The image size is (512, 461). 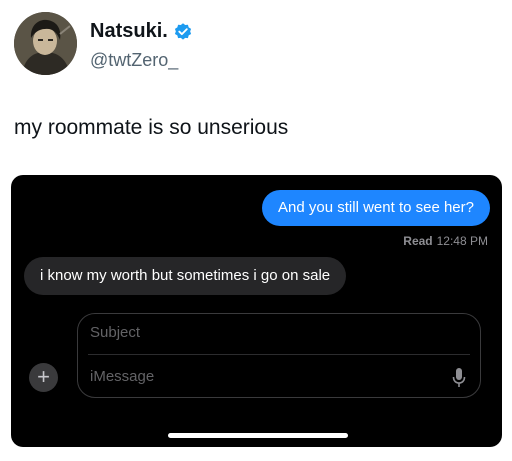 What do you see at coordinates (260, 376) in the screenshot?
I see `message-input` at bounding box center [260, 376].